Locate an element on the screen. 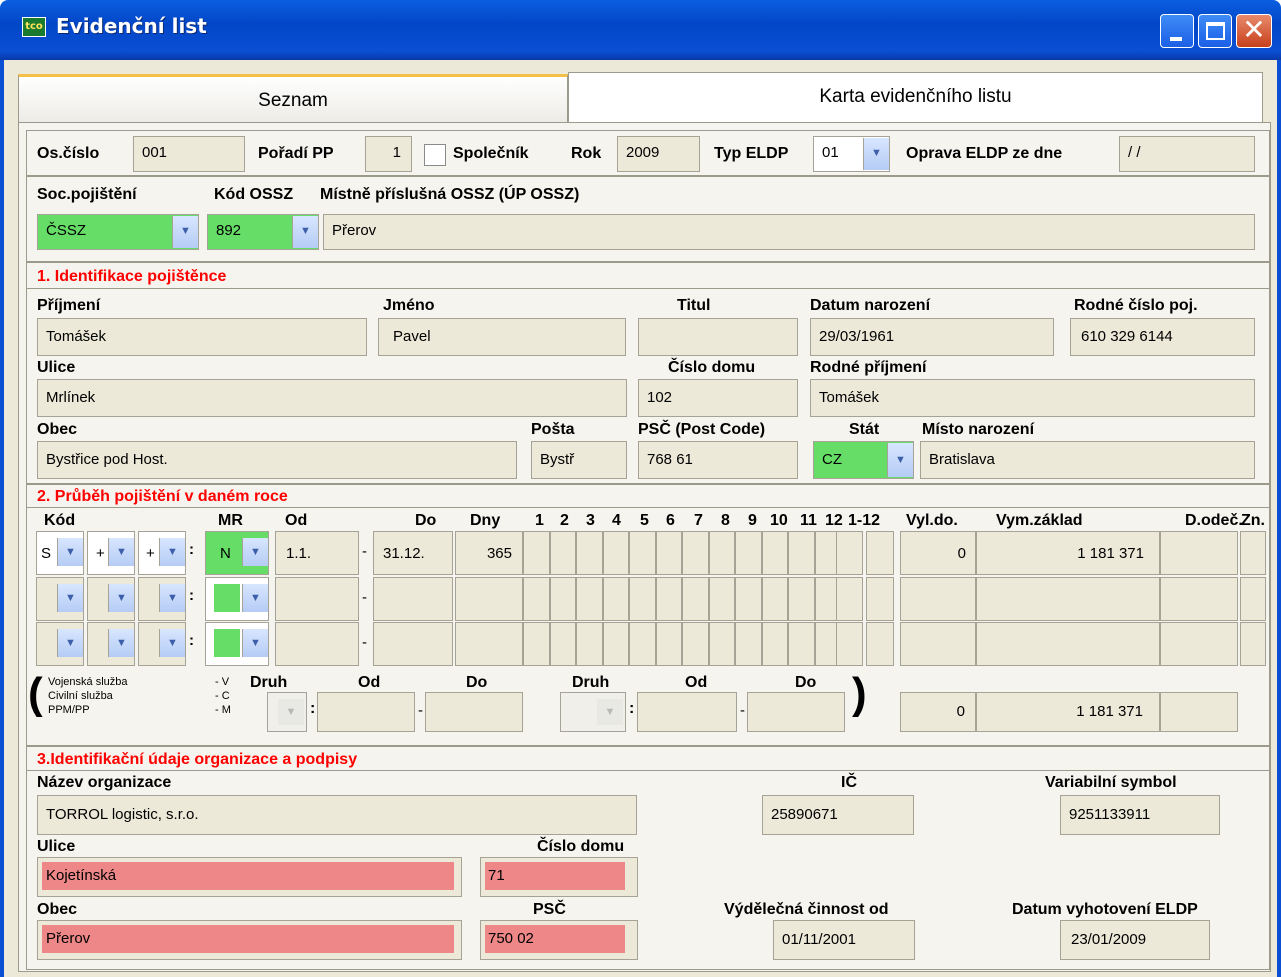  misto-narozeni-field: Bratislava is located at coordinates (1087, 460).